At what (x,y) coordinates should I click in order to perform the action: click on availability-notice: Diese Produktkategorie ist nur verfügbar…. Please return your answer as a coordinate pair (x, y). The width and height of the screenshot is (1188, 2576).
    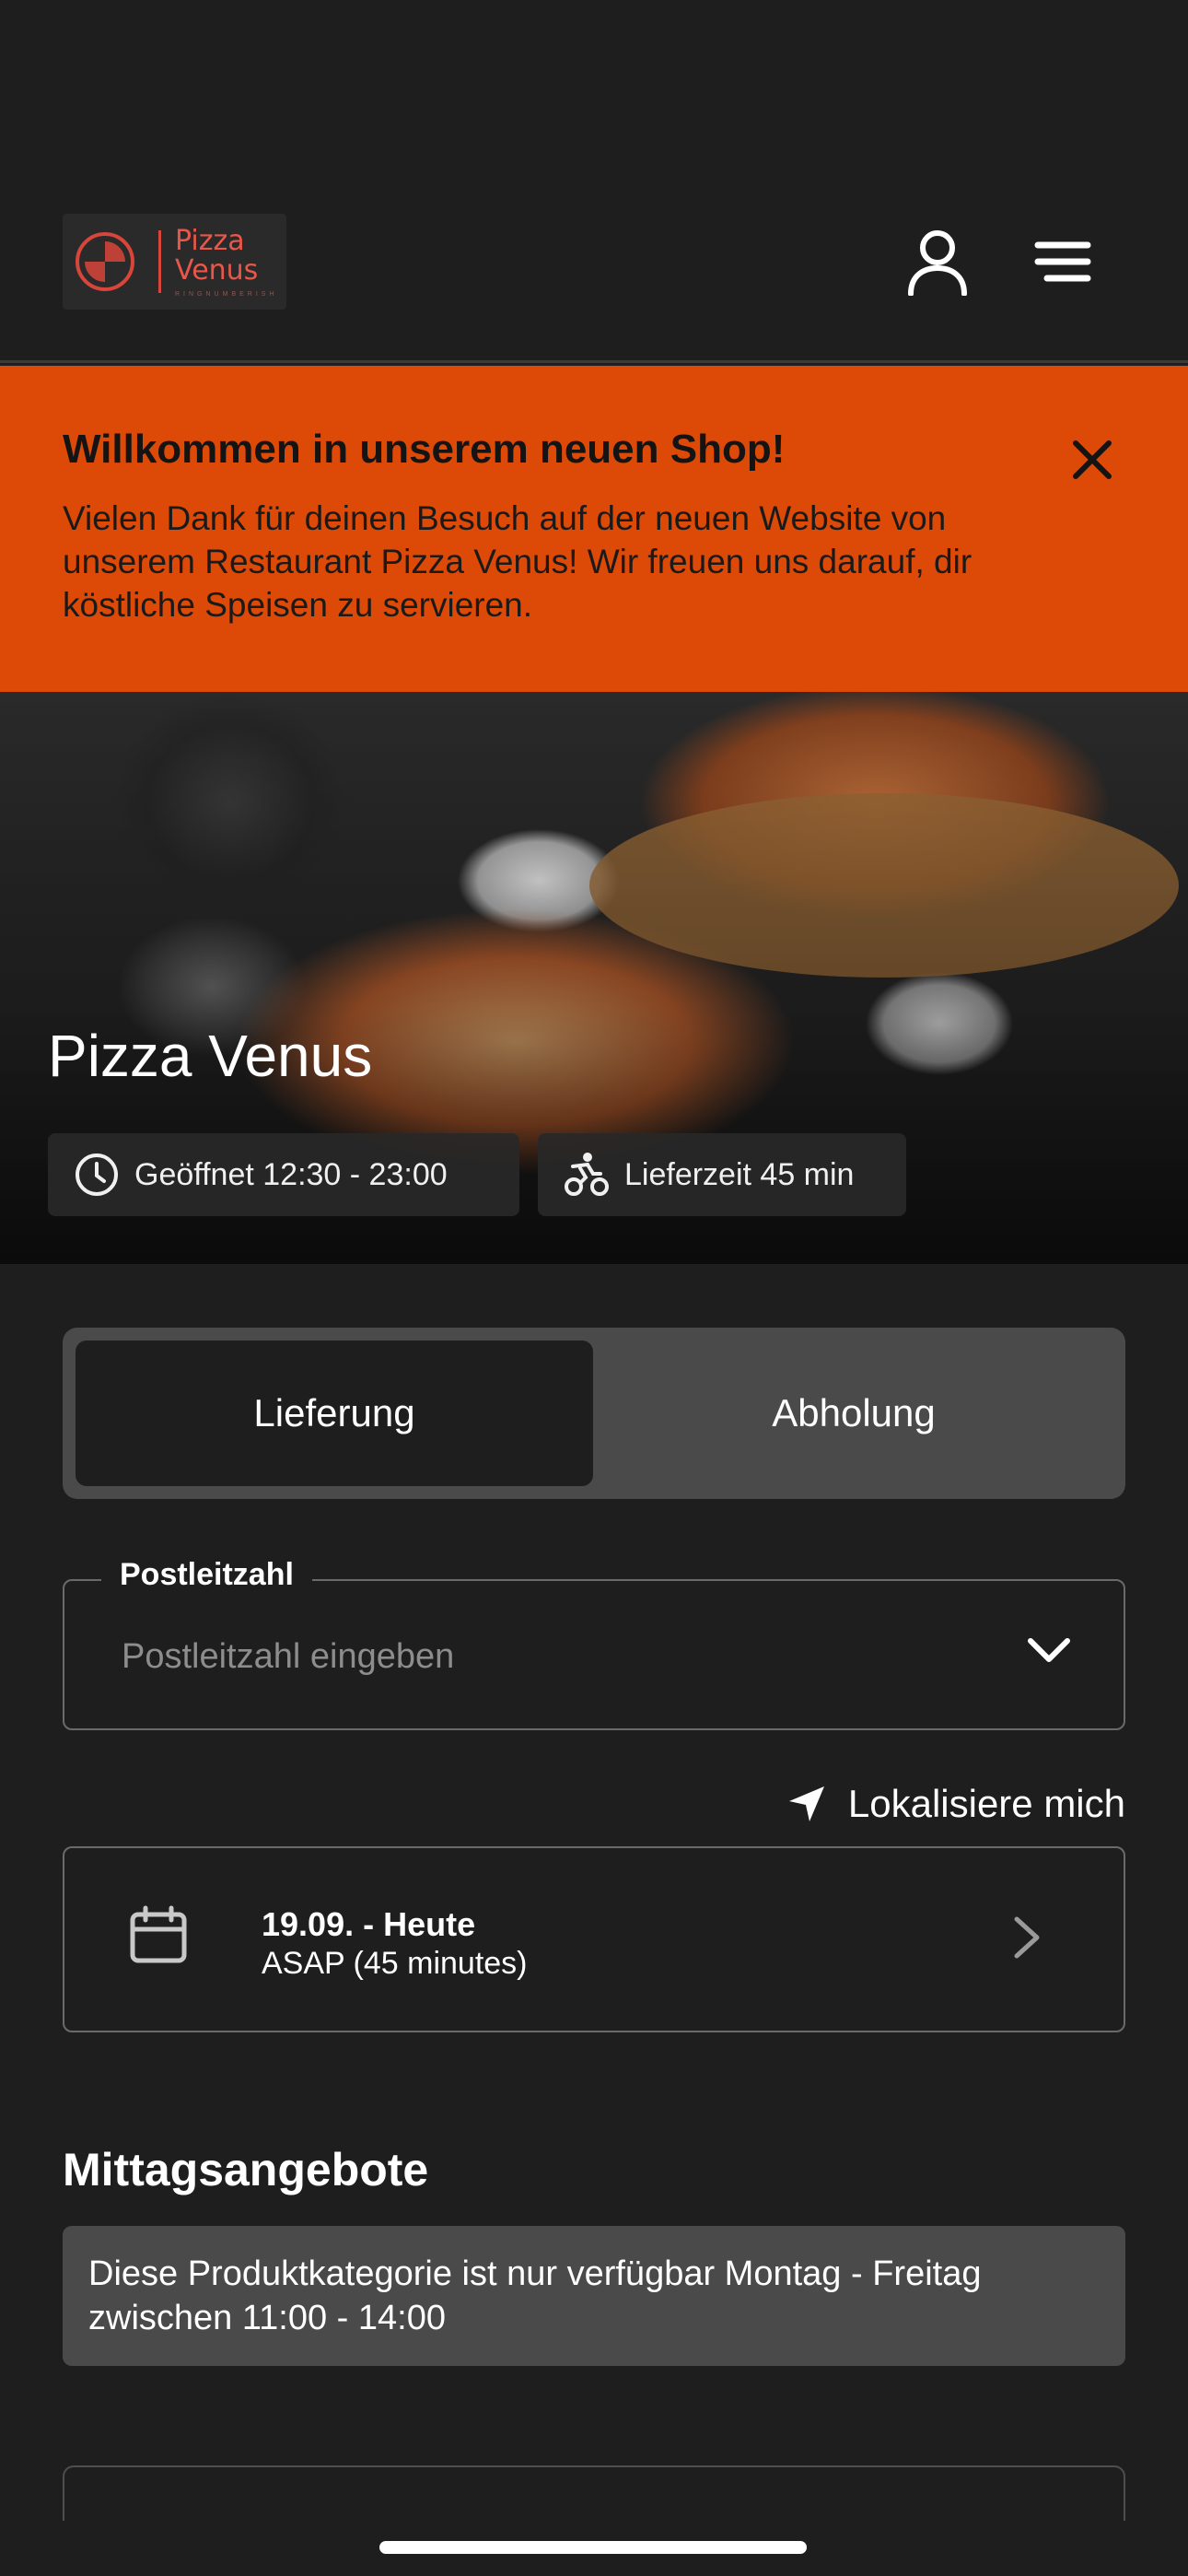
    Looking at the image, I should click on (594, 2296).